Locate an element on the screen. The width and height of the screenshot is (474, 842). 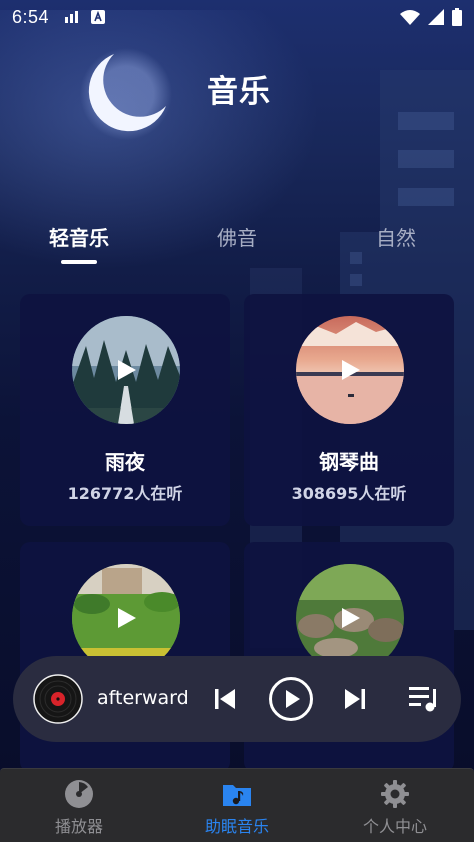
card-listener-count: 308695人在听 is located at coordinates (349, 493).